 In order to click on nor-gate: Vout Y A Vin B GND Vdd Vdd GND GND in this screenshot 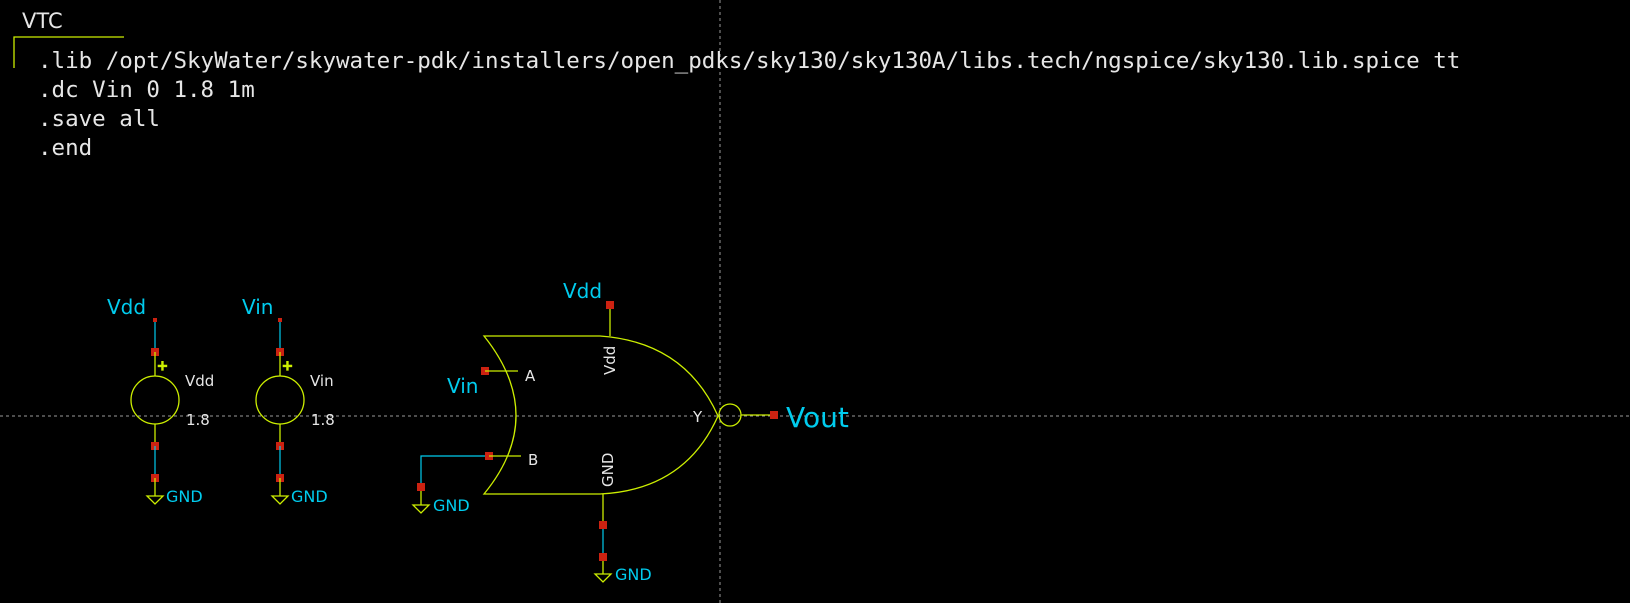, I will do `click(630, 431)`.